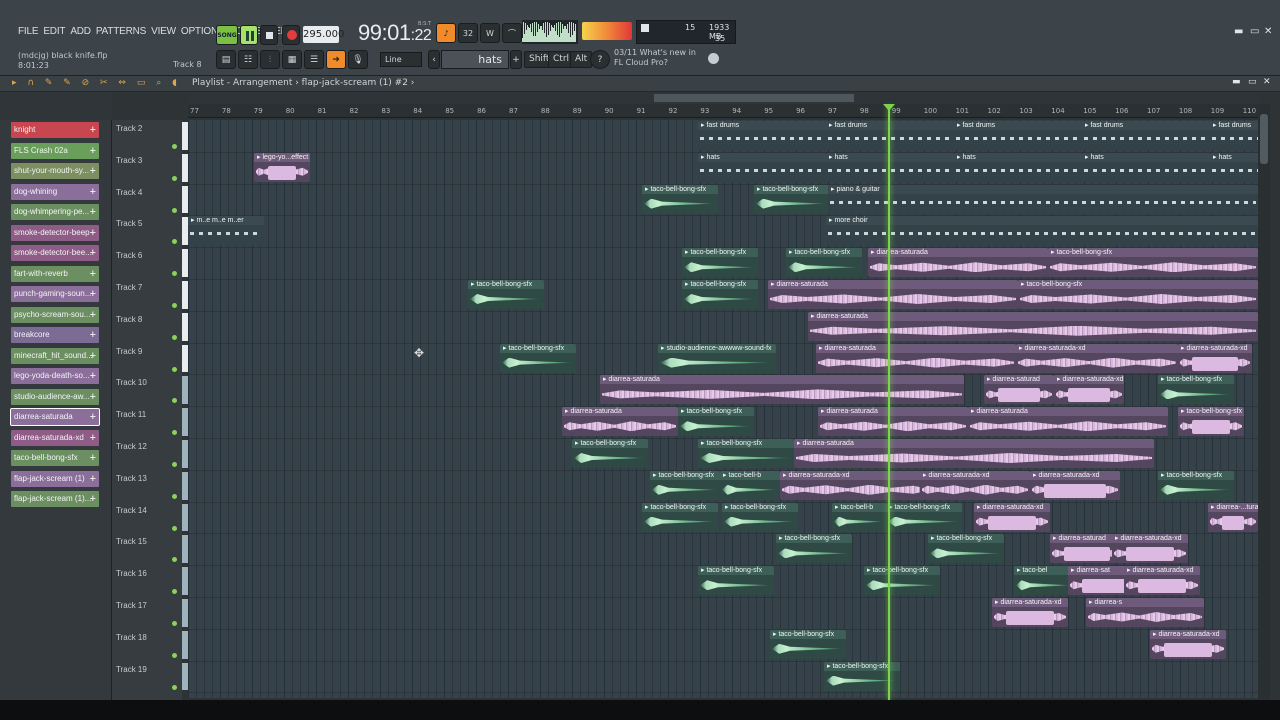 This screenshot has height=720, width=1280. I want to click on track-name: Track 19, so click(131, 669).